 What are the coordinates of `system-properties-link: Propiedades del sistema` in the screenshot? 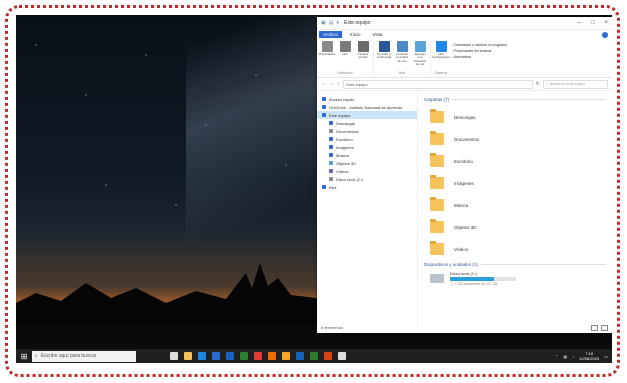 It's located at (479, 51).